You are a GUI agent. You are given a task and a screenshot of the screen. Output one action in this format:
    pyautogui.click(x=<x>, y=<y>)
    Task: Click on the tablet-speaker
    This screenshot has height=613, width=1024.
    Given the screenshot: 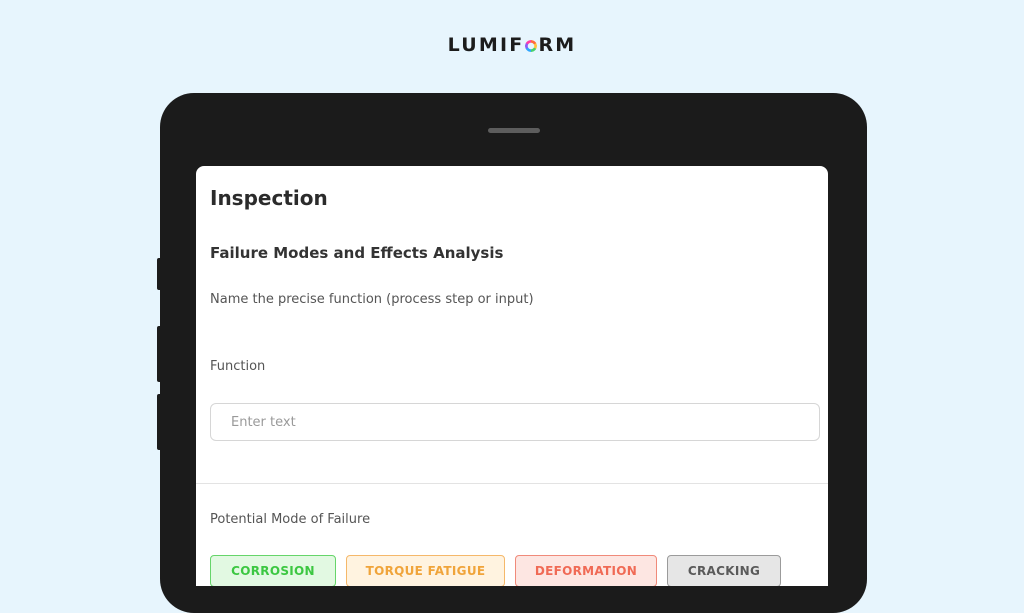 What is the action you would take?
    pyautogui.click(x=514, y=130)
    